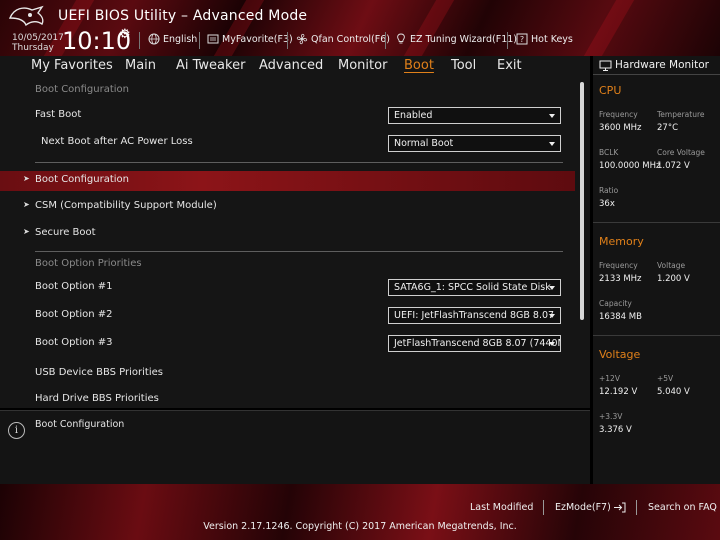 Image resolution: width=720 pixels, height=540 pixels. I want to click on boot-option-2-value: UEFI: JetFlashTranscend 8GB 8.07, so click(474, 315).